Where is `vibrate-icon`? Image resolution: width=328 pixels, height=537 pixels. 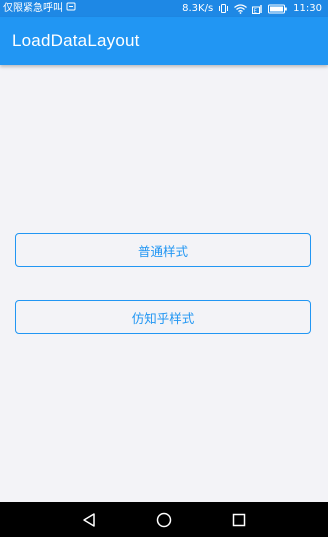
vibrate-icon is located at coordinates (223, 8).